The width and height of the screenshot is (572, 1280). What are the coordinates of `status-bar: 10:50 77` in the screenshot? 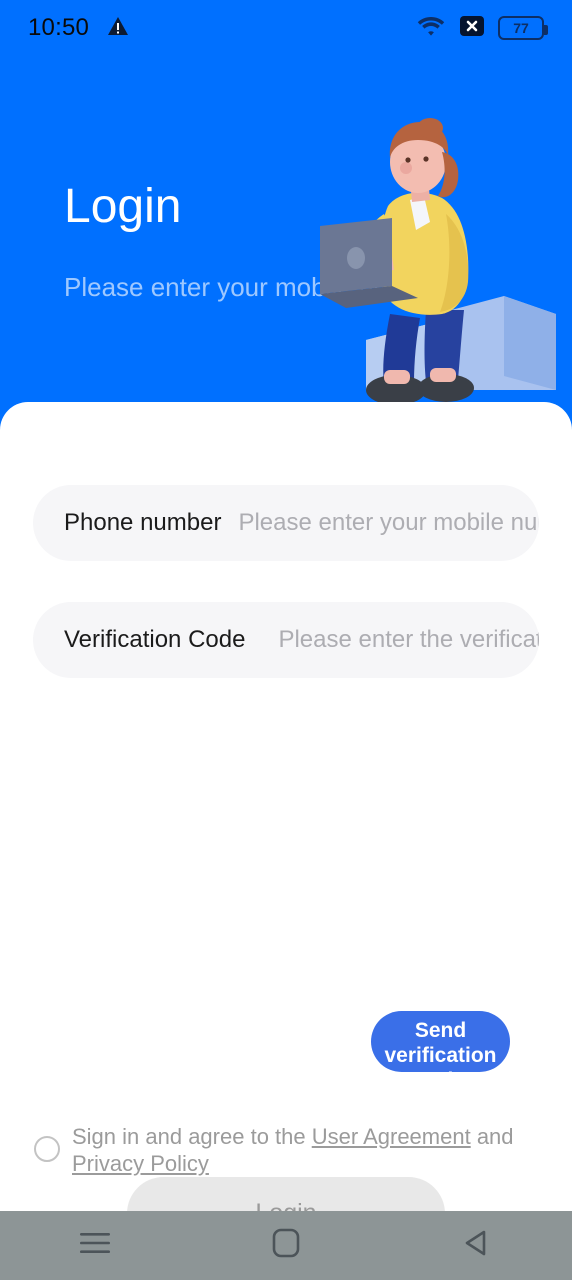 It's located at (286, 28).